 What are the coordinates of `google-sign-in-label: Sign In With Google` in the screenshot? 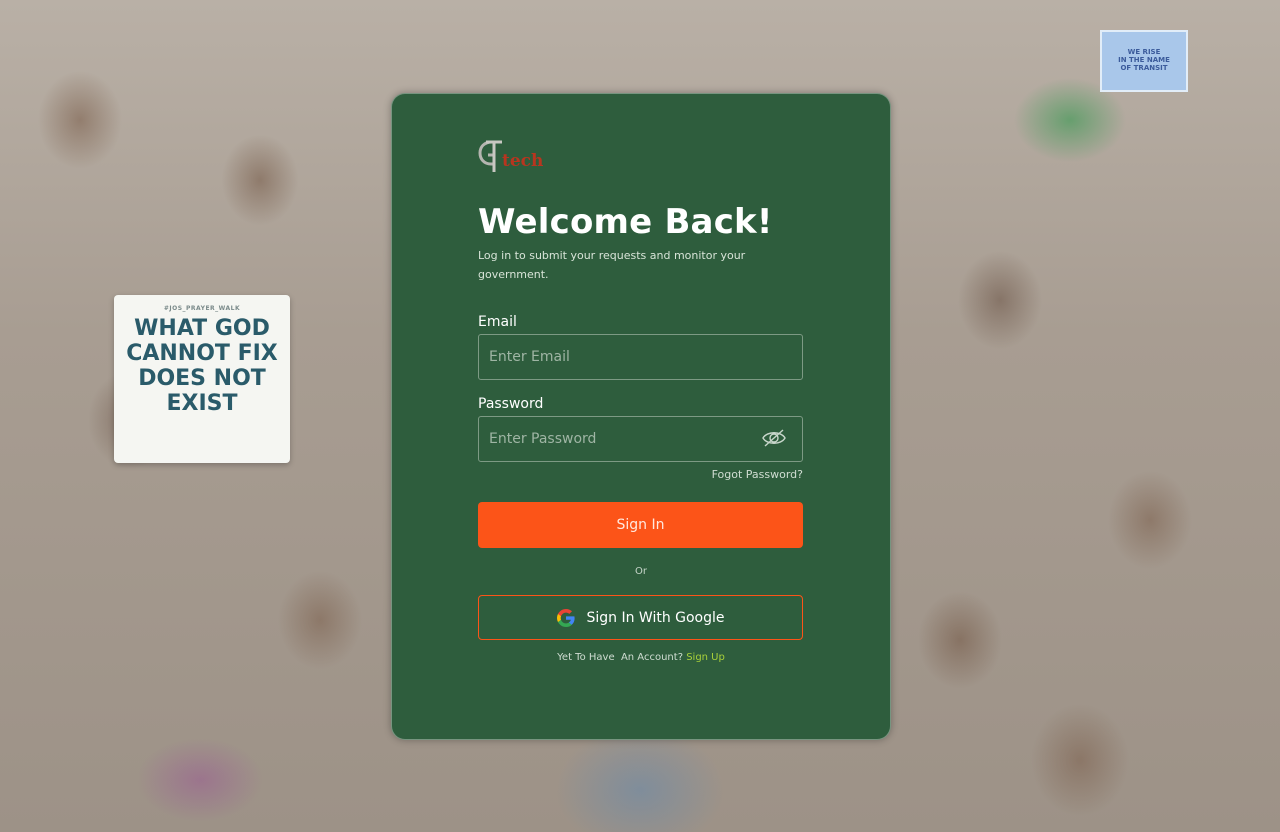 It's located at (655, 617).